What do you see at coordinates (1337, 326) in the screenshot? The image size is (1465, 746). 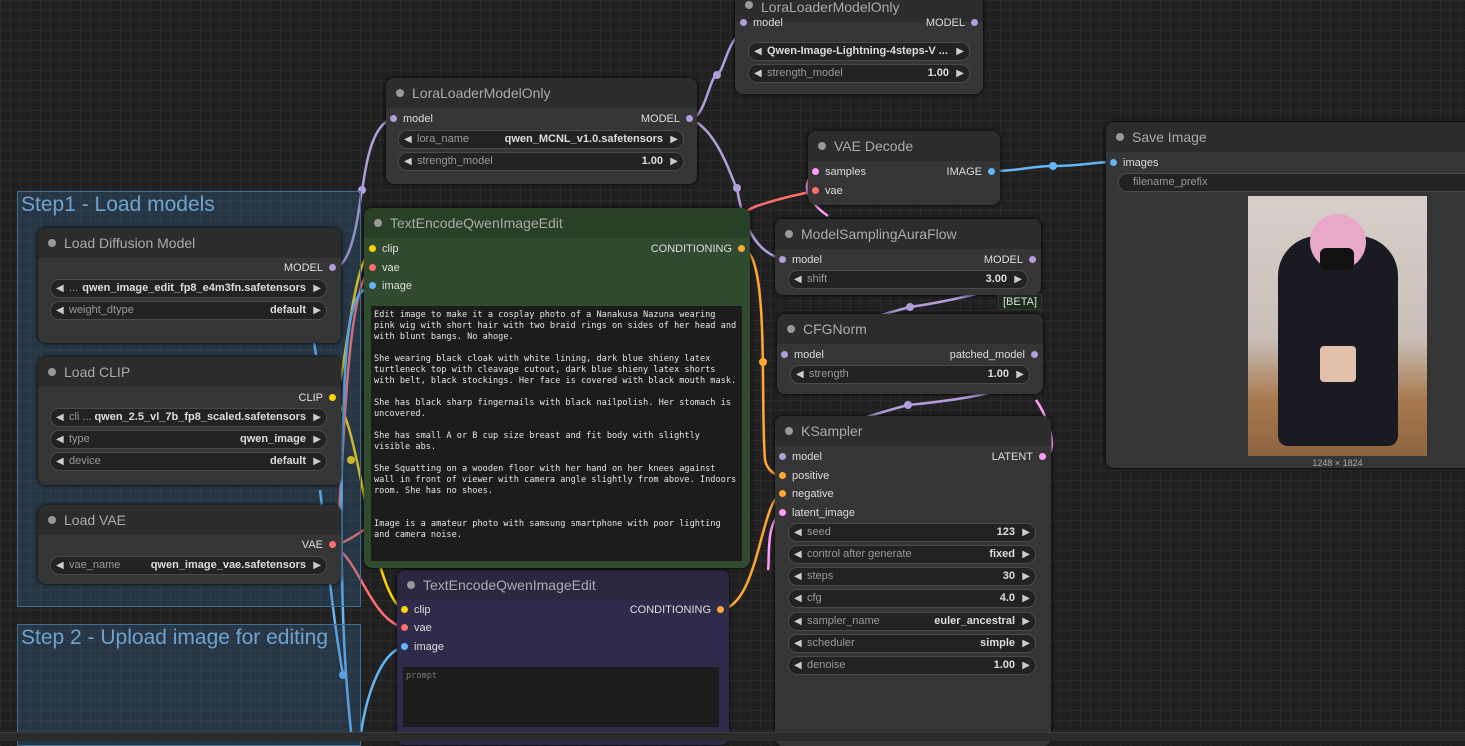 I see `output-image-preview` at bounding box center [1337, 326].